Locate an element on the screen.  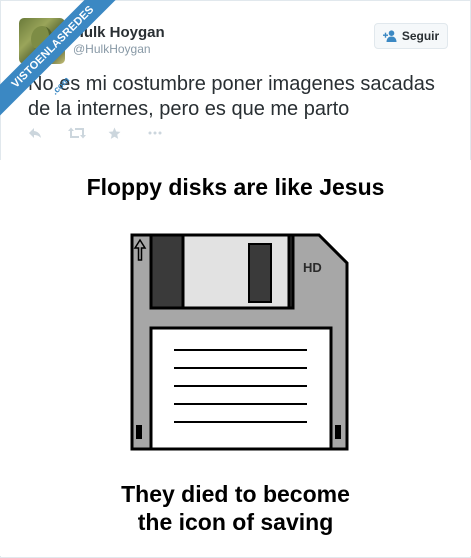
floppy-shutter-window is located at coordinates (260, 273).